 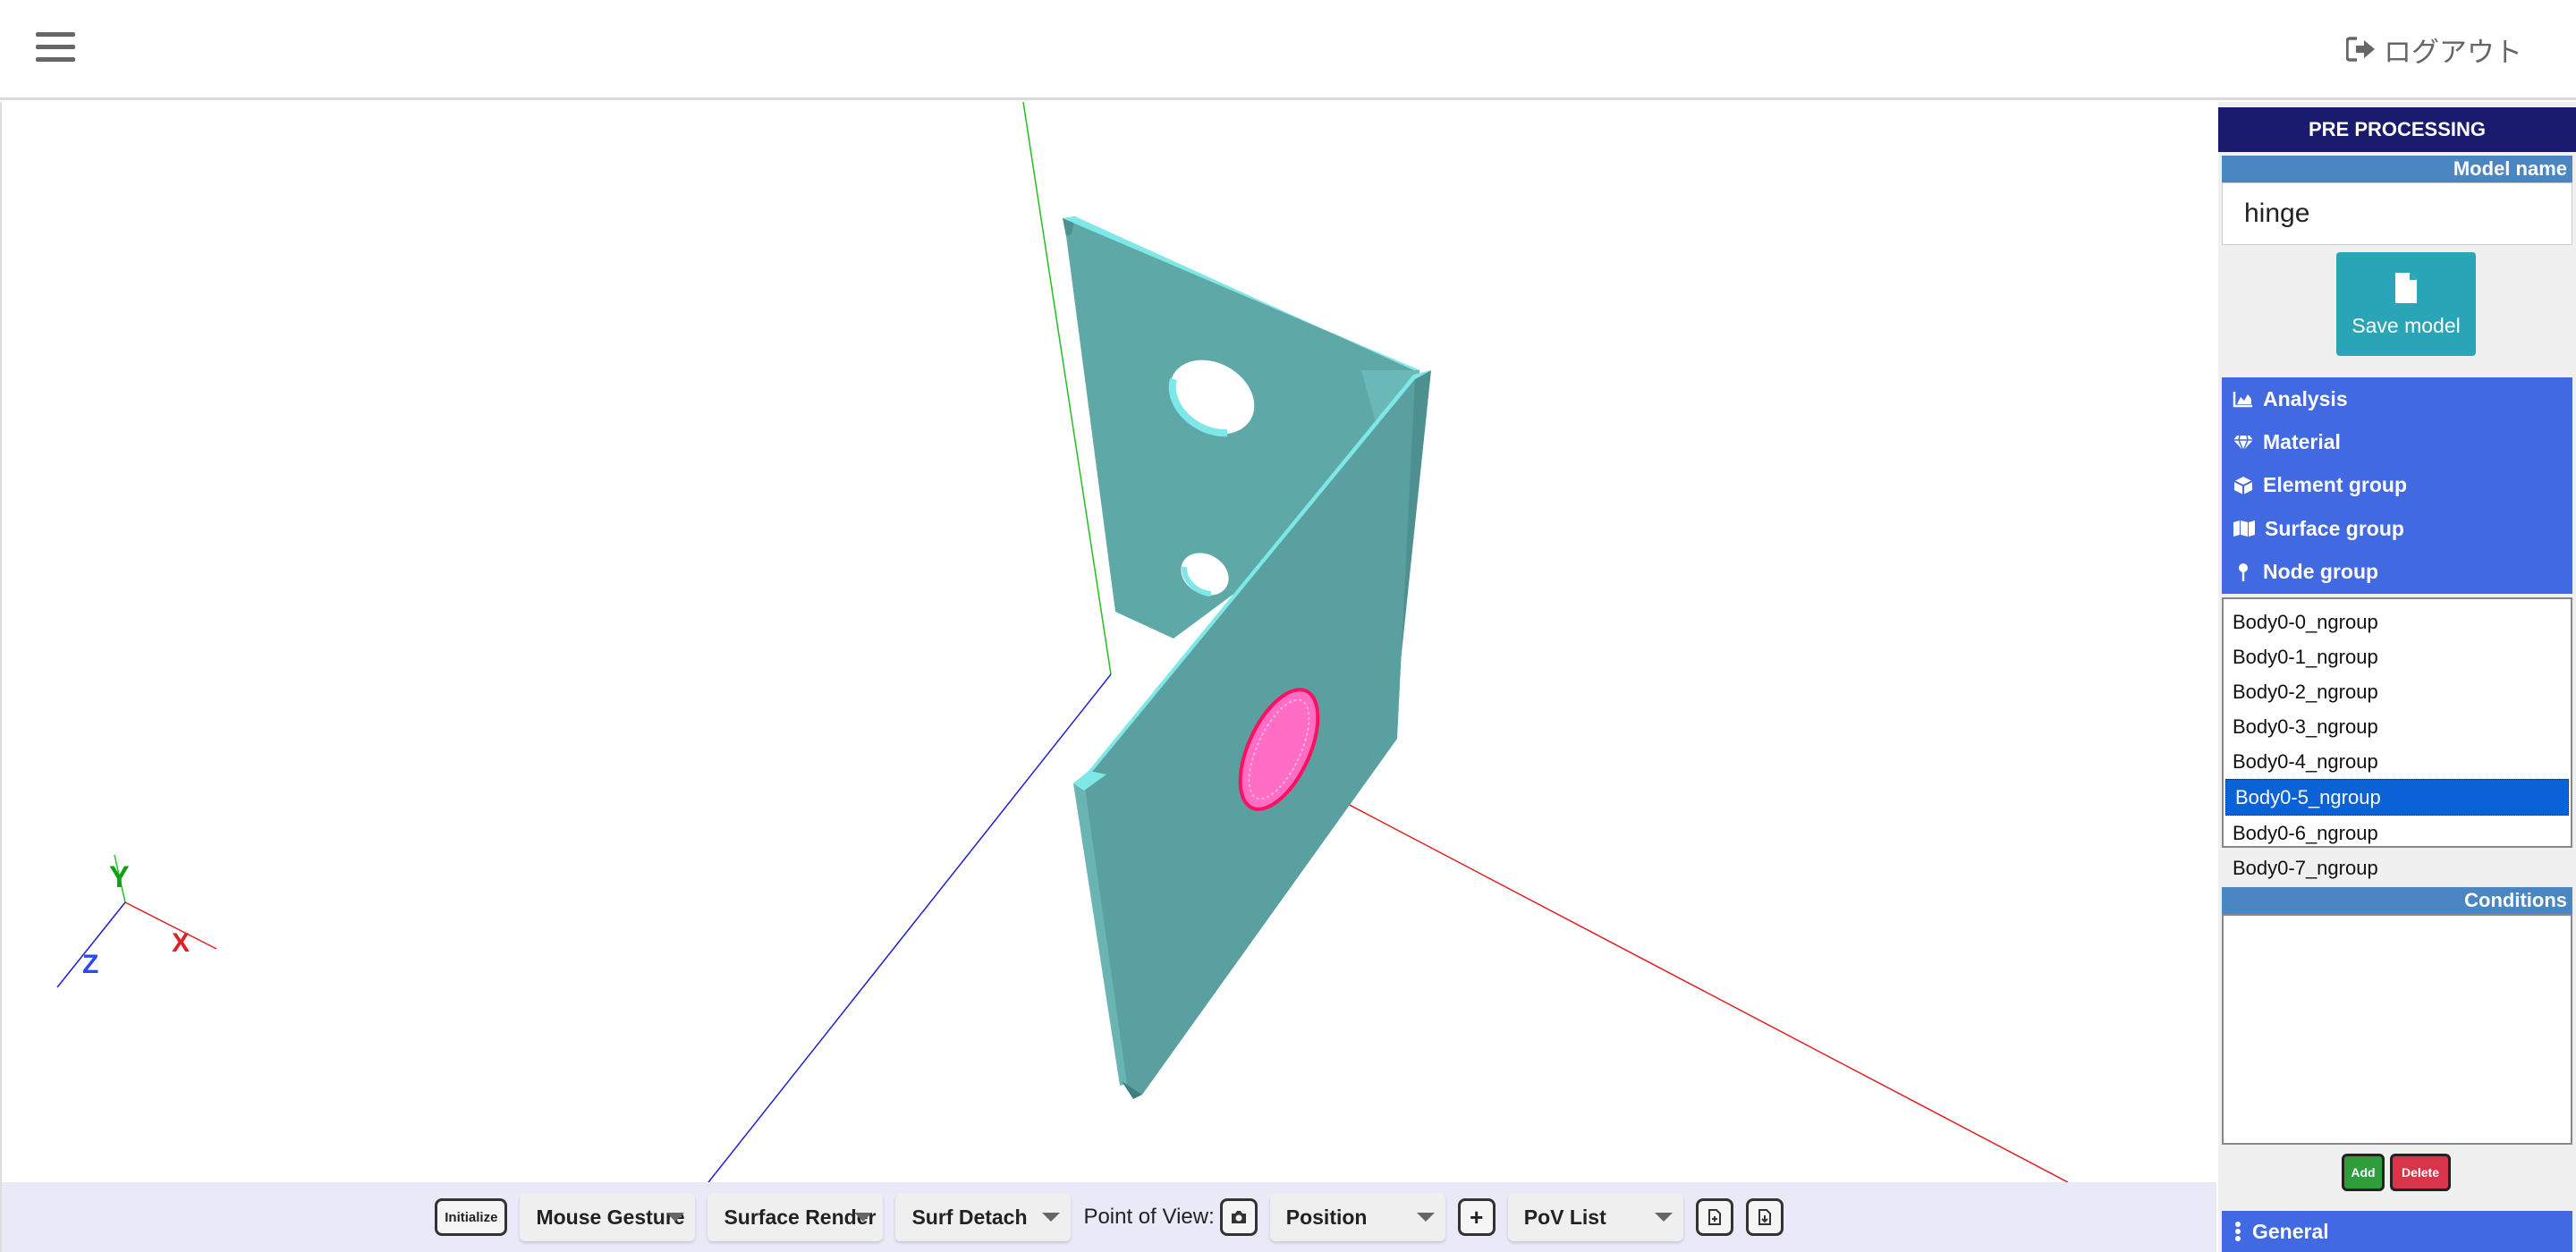 What do you see at coordinates (2397, 656) in the screenshot?
I see `list-item: Body0-1_ngroup` at bounding box center [2397, 656].